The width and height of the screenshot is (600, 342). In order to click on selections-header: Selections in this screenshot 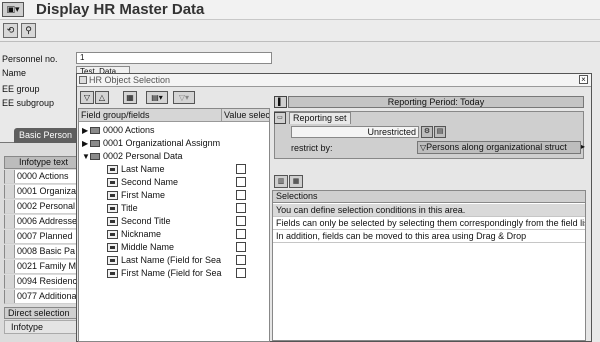, I will do `click(429, 197)`.